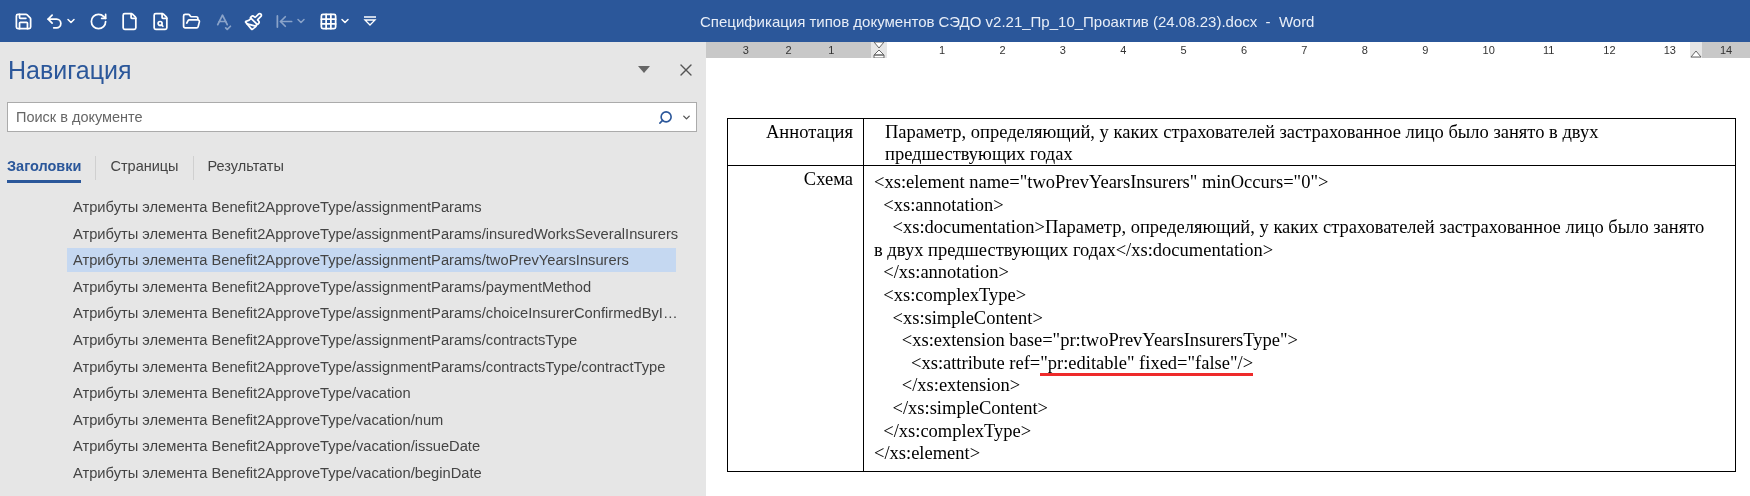  What do you see at coordinates (98, 21) in the screenshot?
I see `redo-icon` at bounding box center [98, 21].